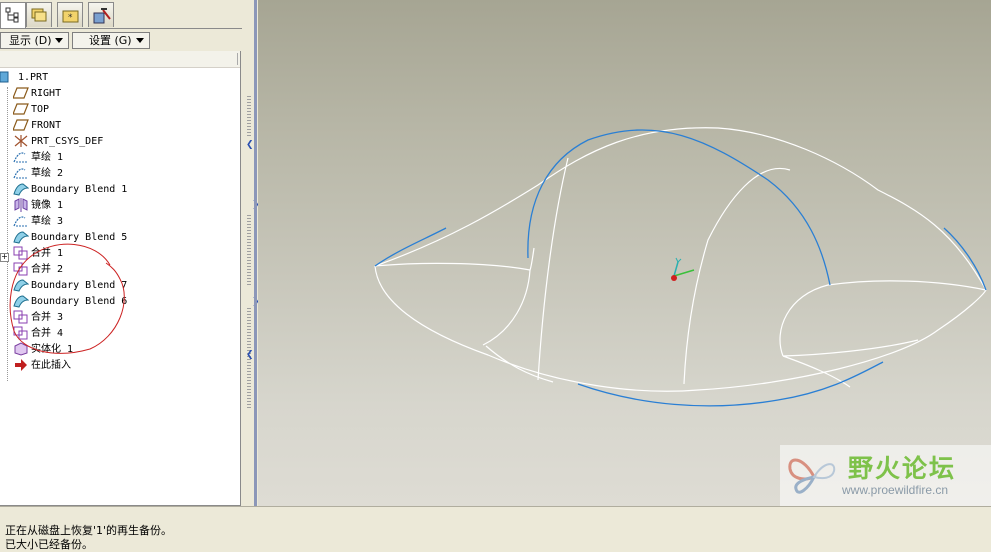 This screenshot has height=552, width=991. Describe the element at coordinates (8, 77) in the screenshot. I see `part-icon` at that location.